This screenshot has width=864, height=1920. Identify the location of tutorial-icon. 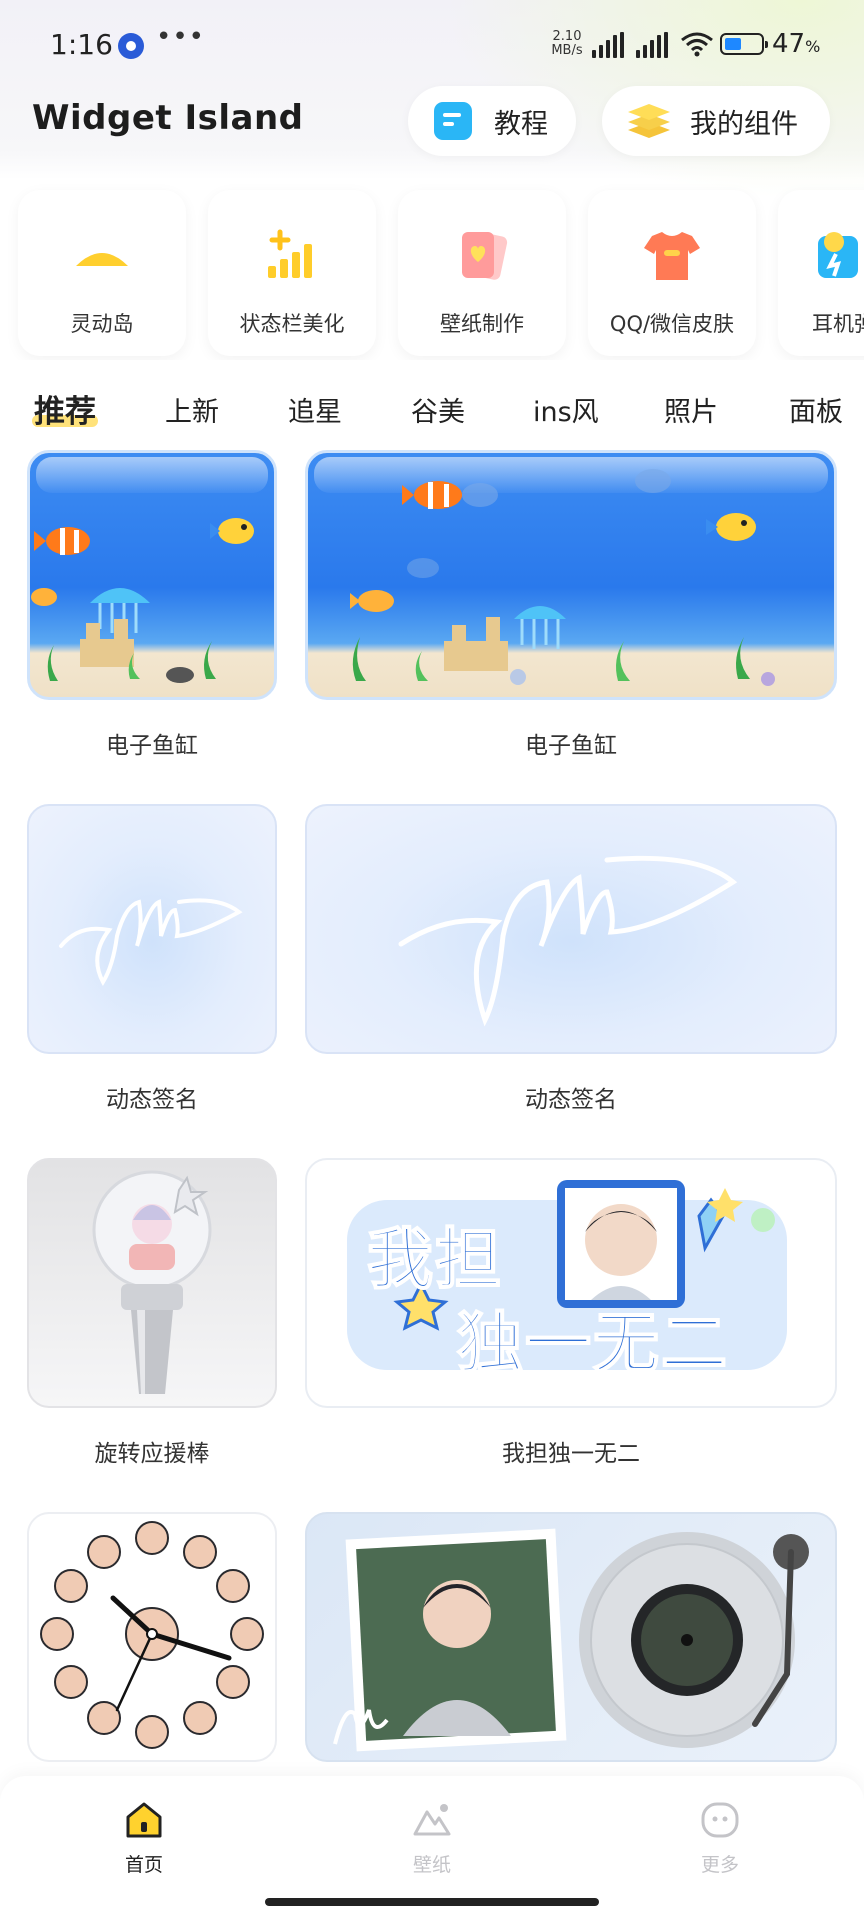
(453, 121).